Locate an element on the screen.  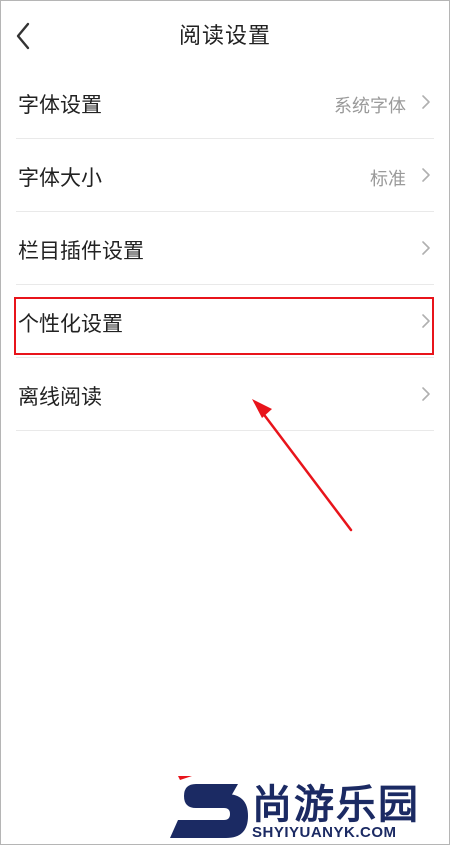
setting-label: 离线阅读 is located at coordinates (60, 397).